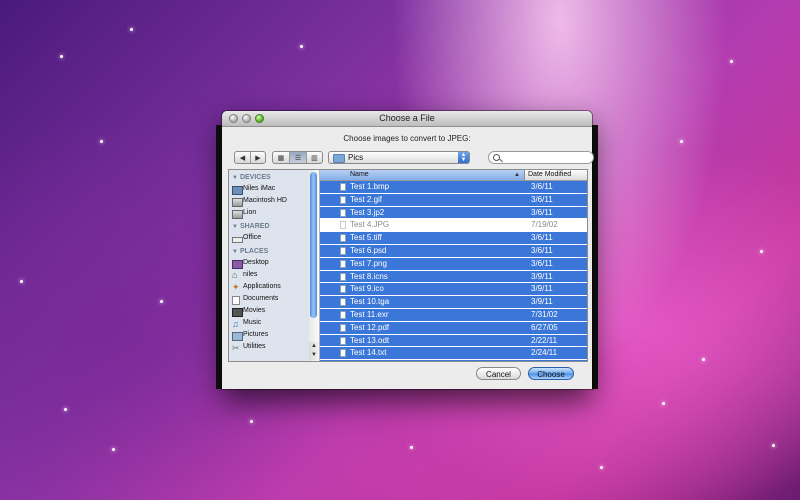 The width and height of the screenshot is (800, 500). What do you see at coordinates (314, 346) in the screenshot?
I see `scroll-up-arrow-icon: ▲` at bounding box center [314, 346].